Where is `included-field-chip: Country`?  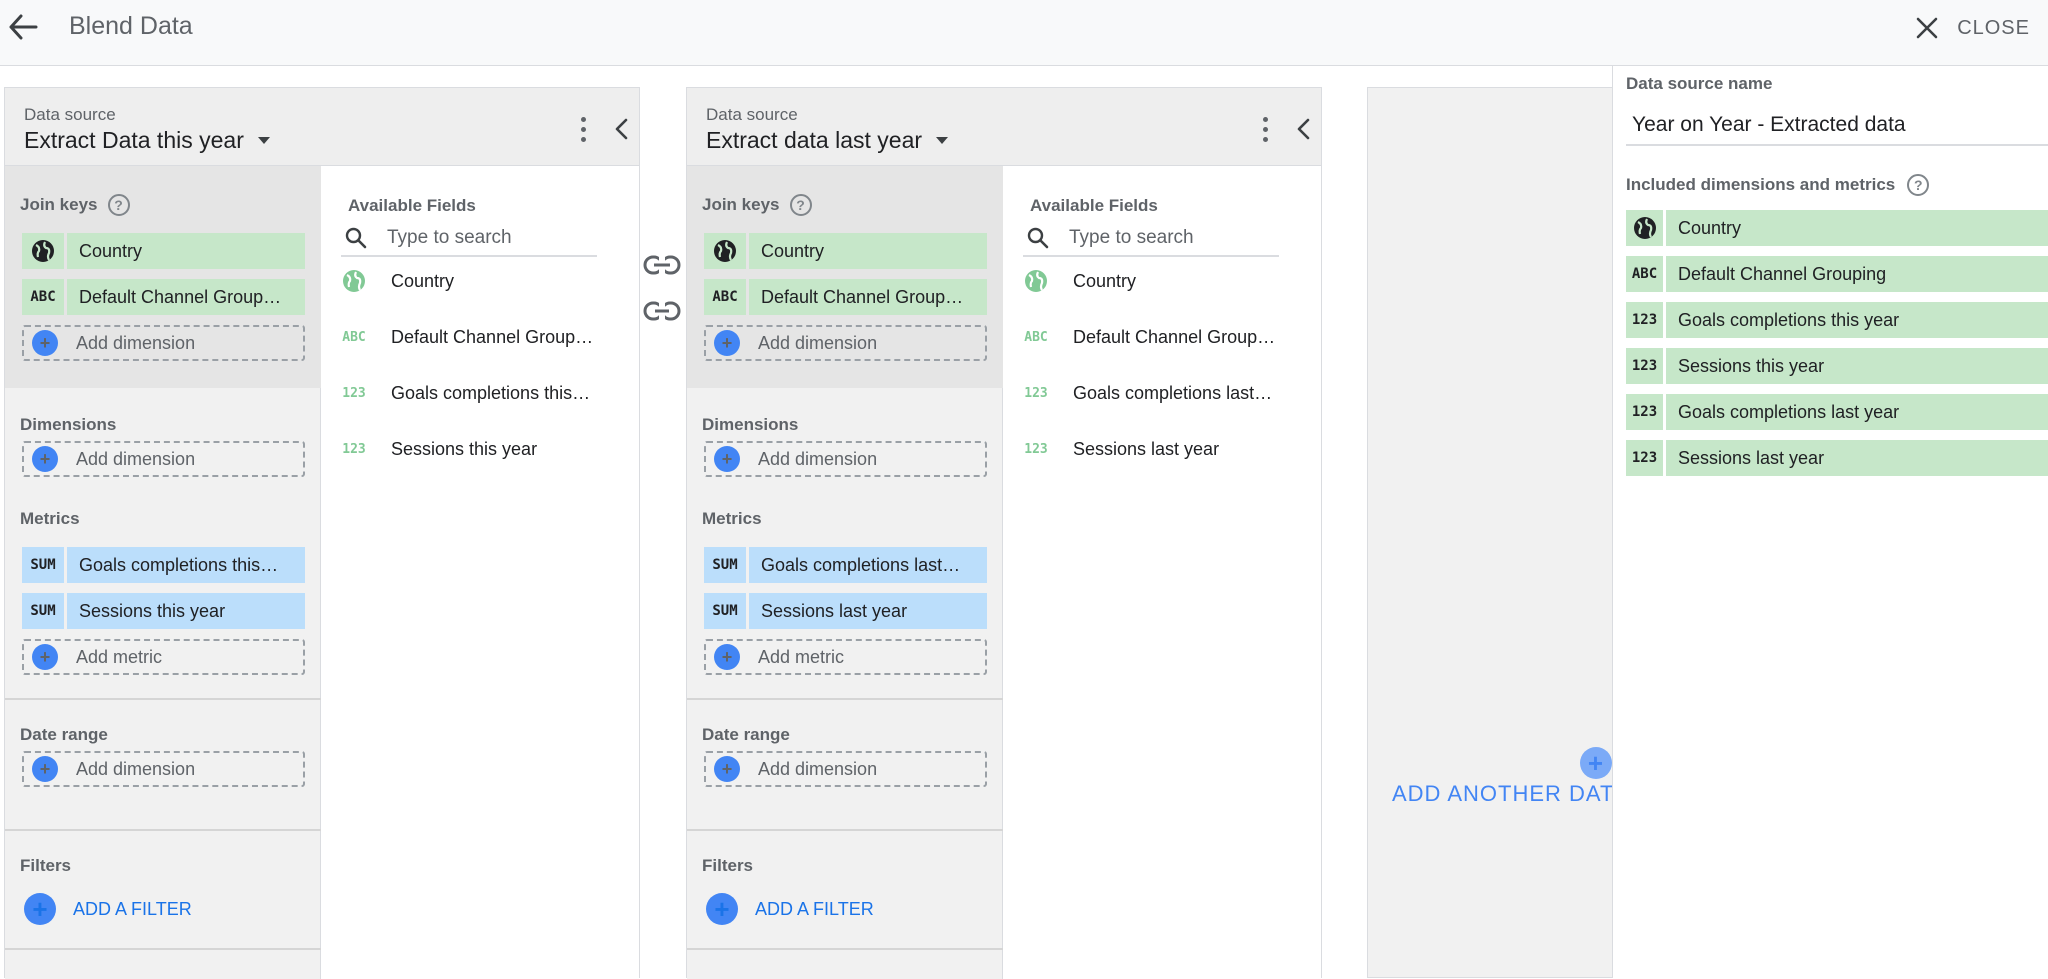
included-field-chip: Country is located at coordinates (1837, 228).